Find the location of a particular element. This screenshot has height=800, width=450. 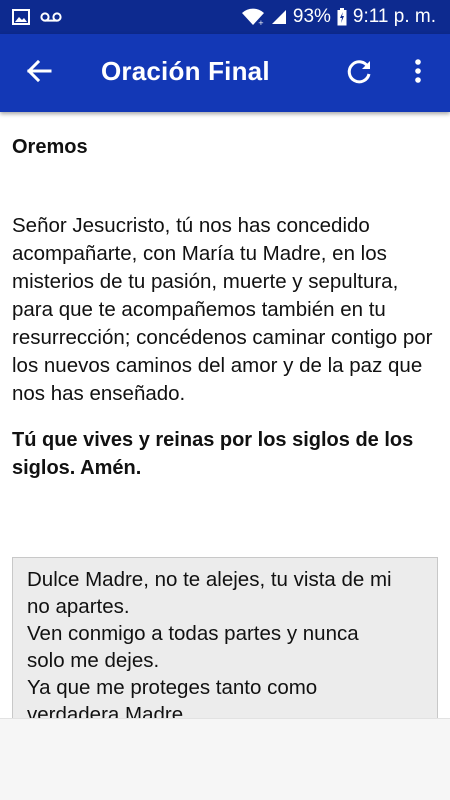

bottom-panel is located at coordinates (225, 759).